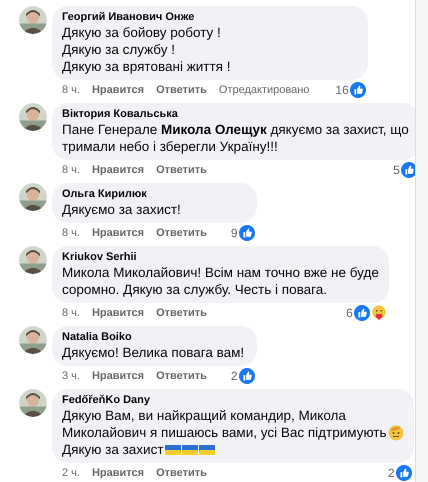  What do you see at coordinates (342, 89) in the screenshot?
I see `reaction-count: 16` at bounding box center [342, 89].